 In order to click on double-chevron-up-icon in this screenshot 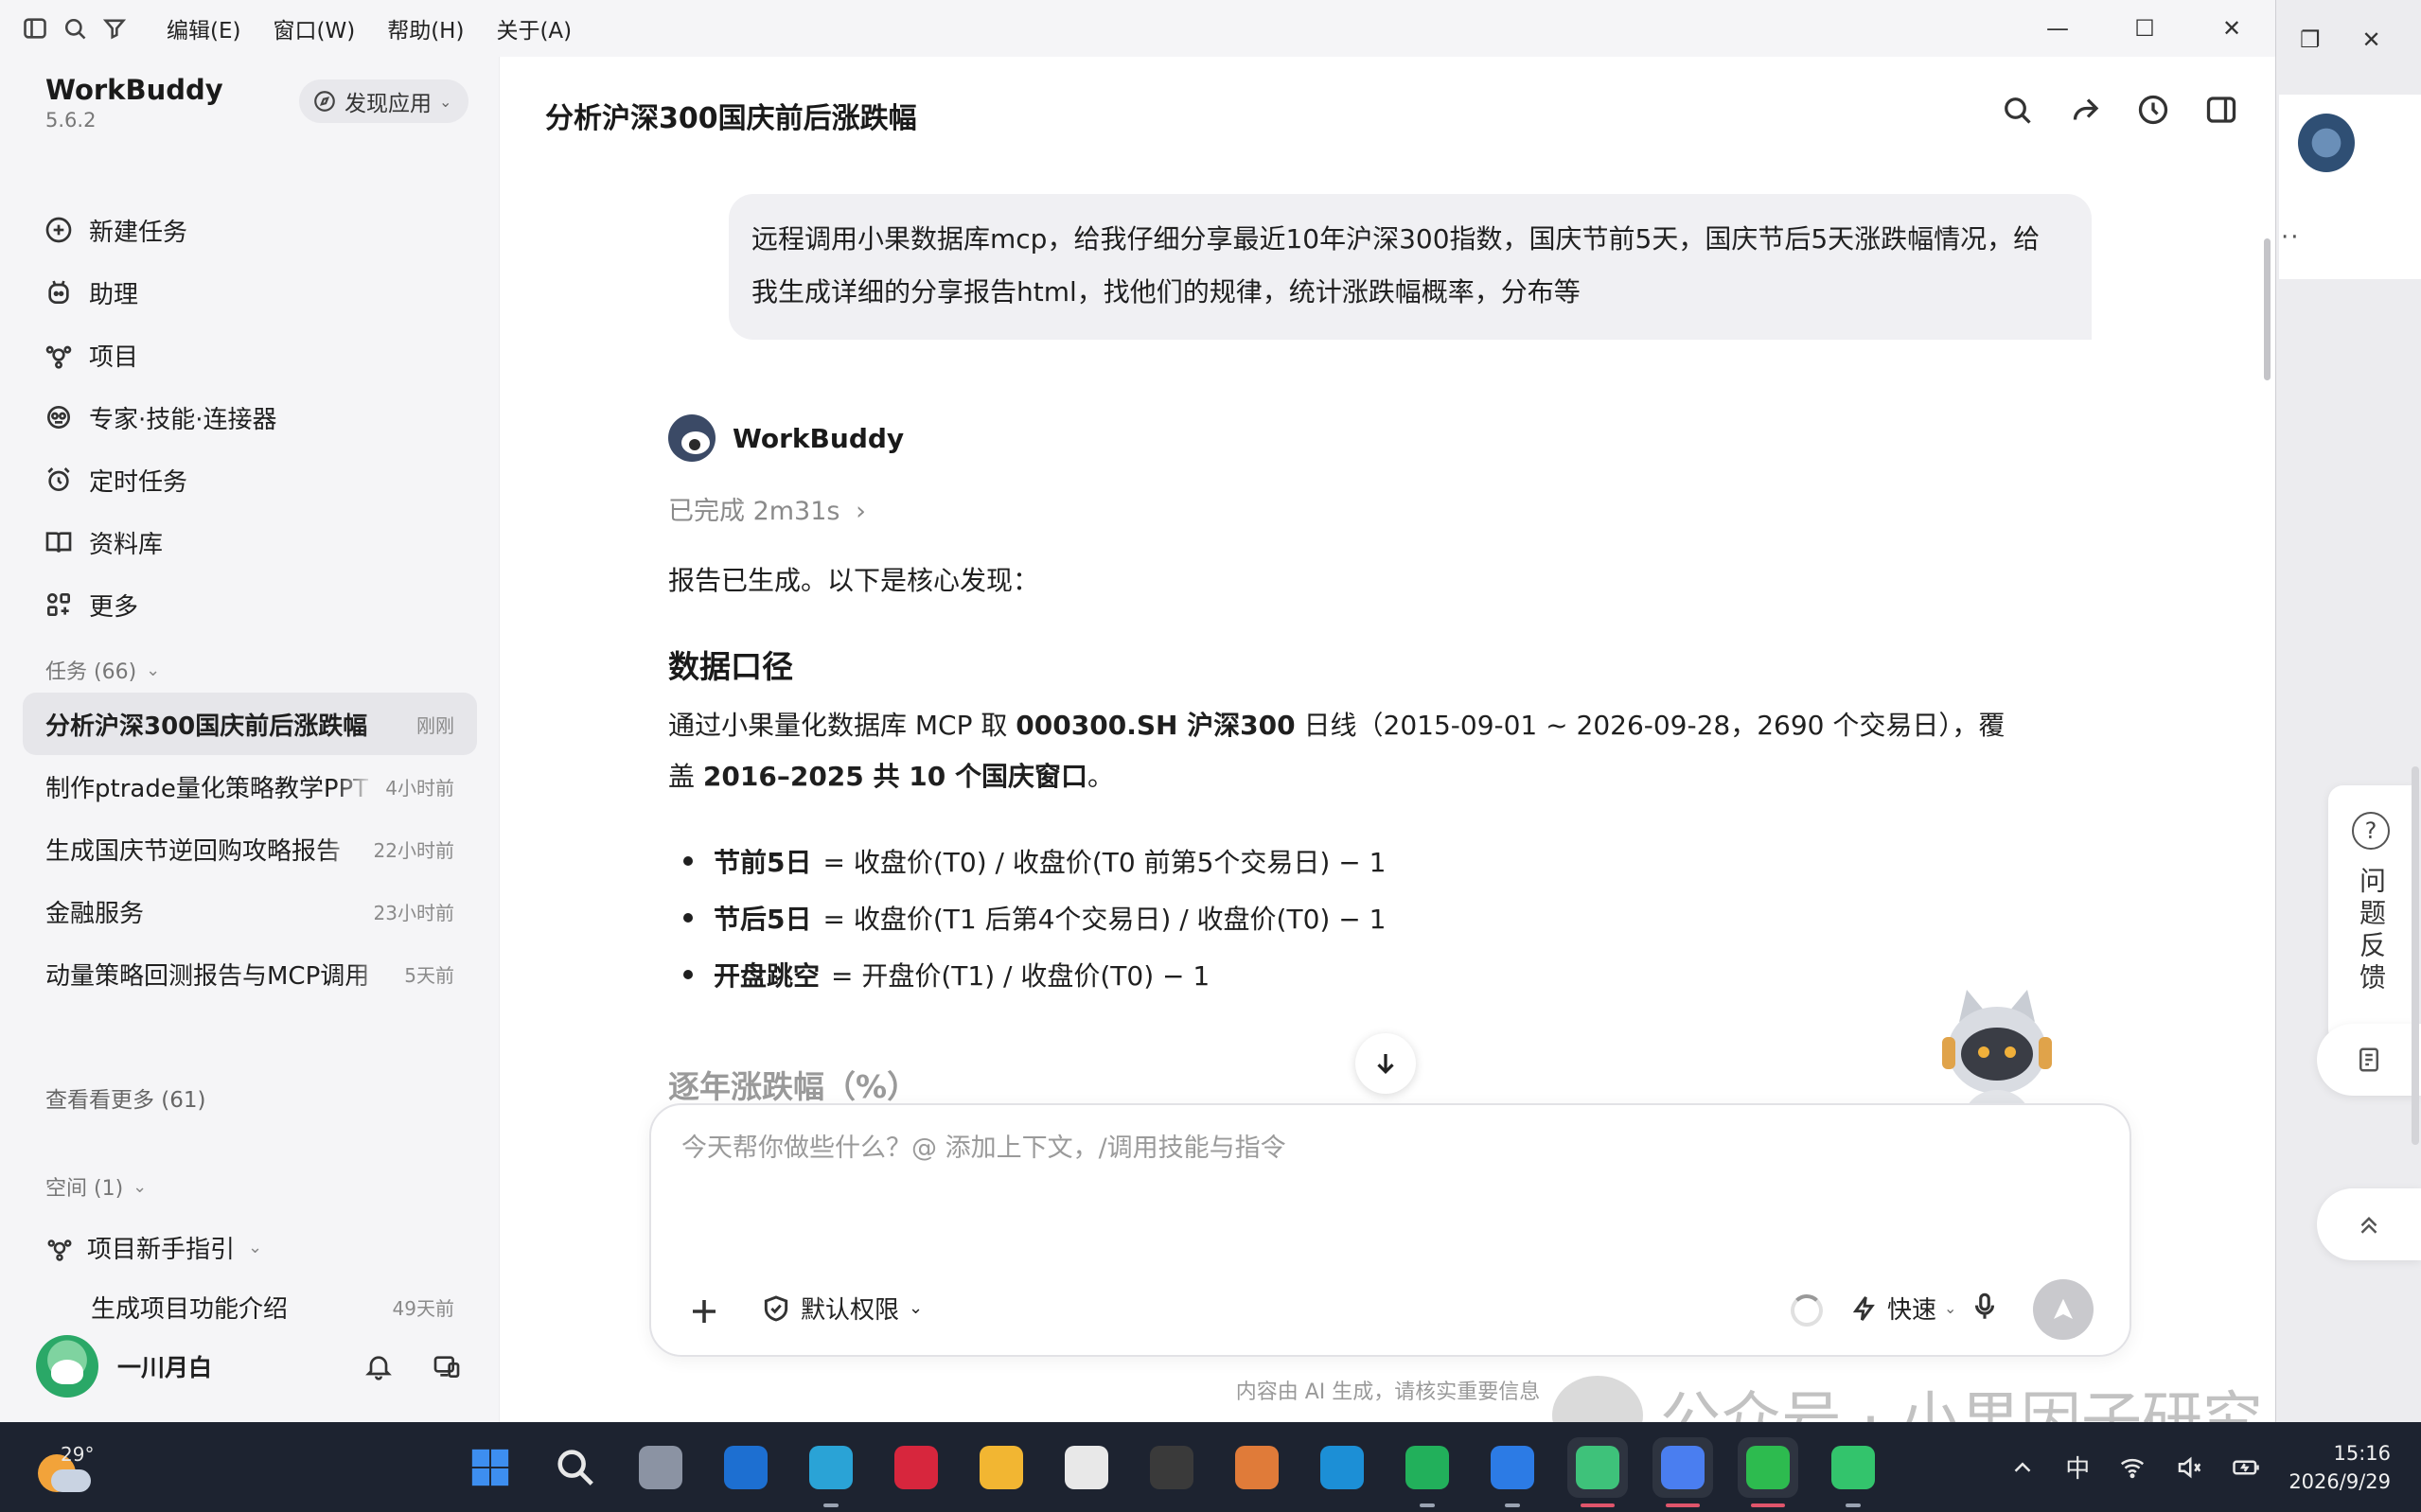, I will do `click(2369, 1225)`.